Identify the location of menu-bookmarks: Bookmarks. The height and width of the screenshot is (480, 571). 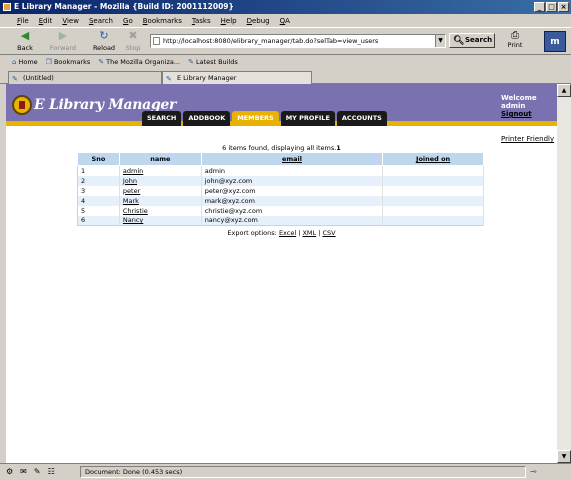
(162, 21).